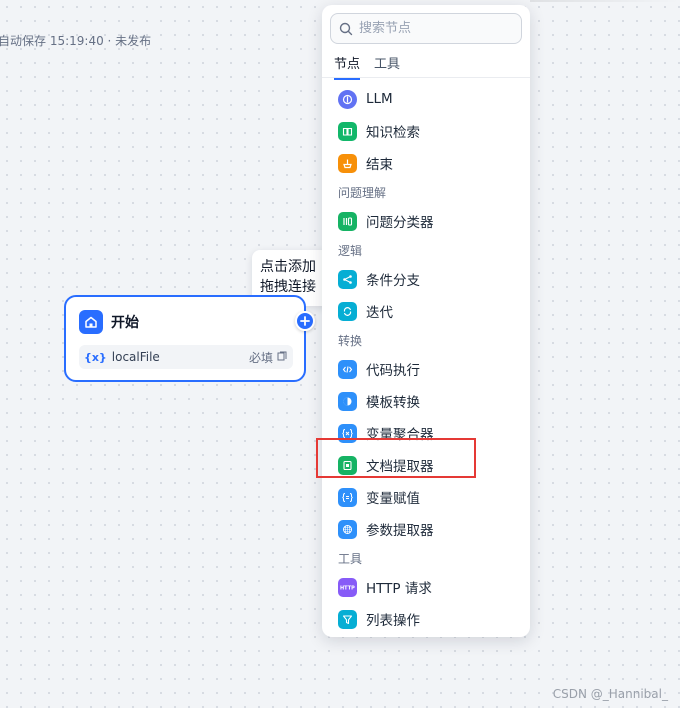 The height and width of the screenshot is (708, 680). What do you see at coordinates (347, 131) in the screenshot?
I see `book-icon` at bounding box center [347, 131].